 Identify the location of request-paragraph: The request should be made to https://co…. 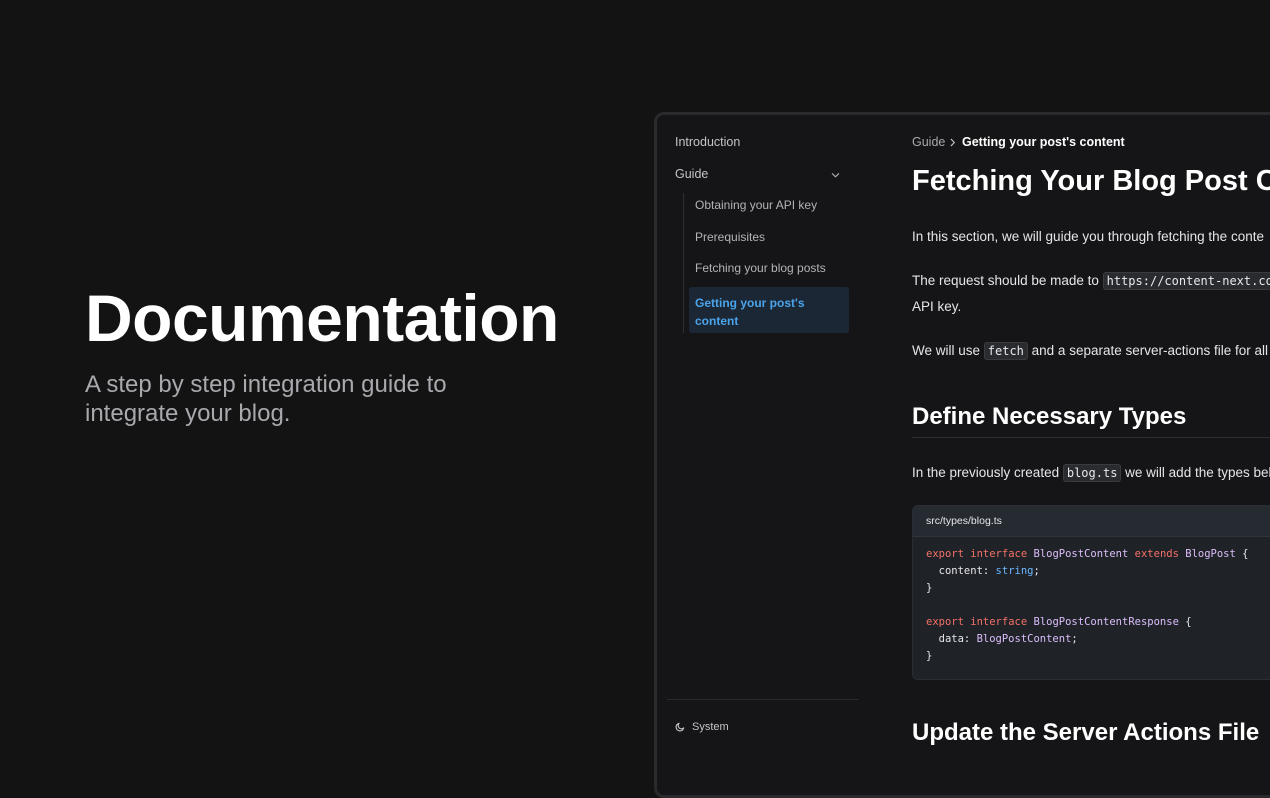
(1091, 281).